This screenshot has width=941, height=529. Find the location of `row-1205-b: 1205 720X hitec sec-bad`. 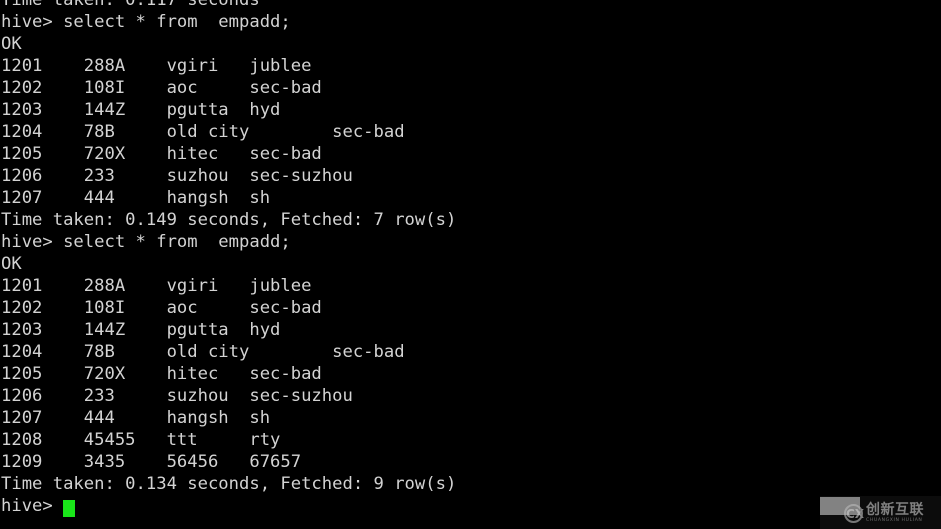

row-1205-b: 1205 720X hitec sec-bad is located at coordinates (161, 374).